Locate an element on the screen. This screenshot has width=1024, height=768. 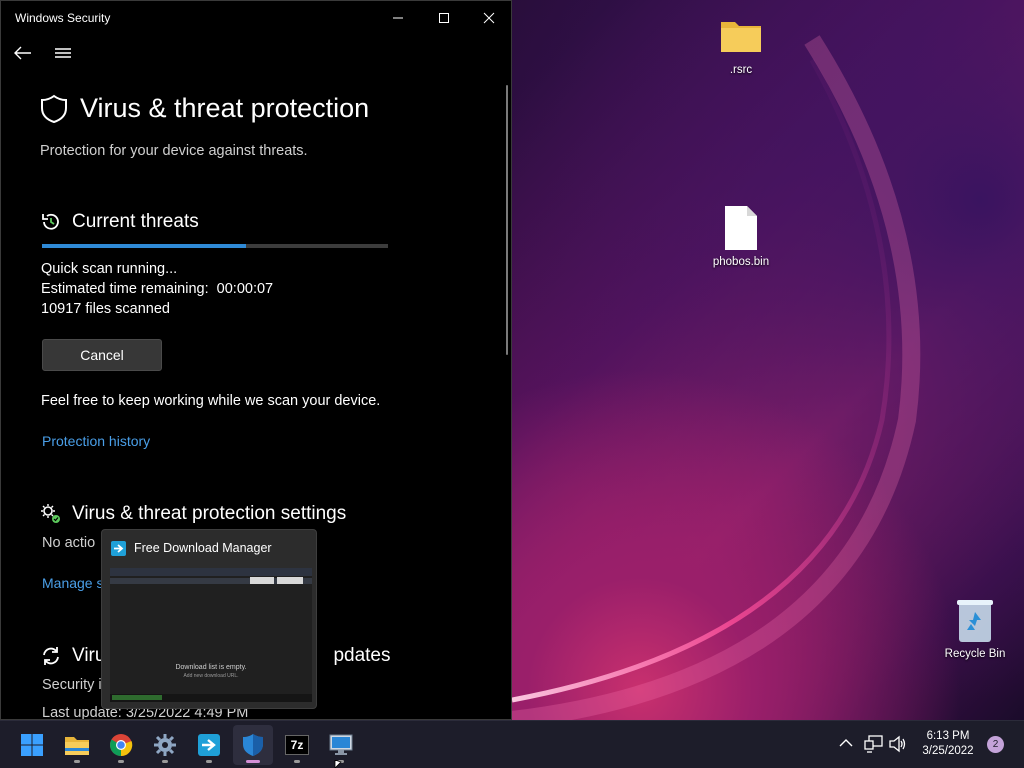
scan-progress-bar is located at coordinates (215, 246).